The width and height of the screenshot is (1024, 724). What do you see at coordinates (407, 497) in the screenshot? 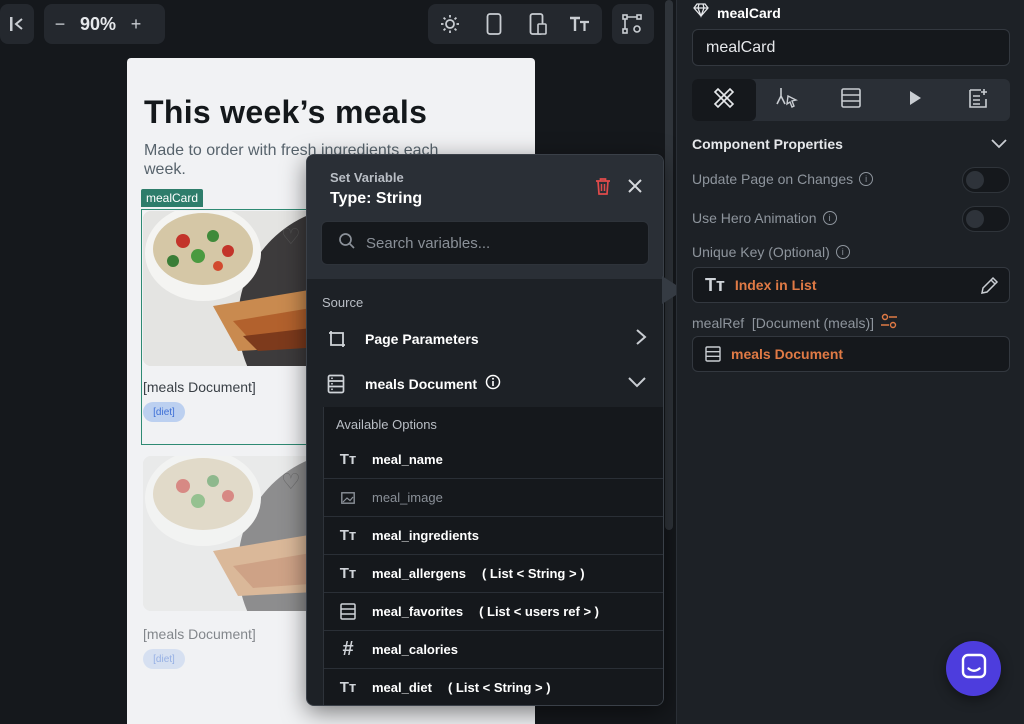
I see `option-name: meal_image` at bounding box center [407, 497].